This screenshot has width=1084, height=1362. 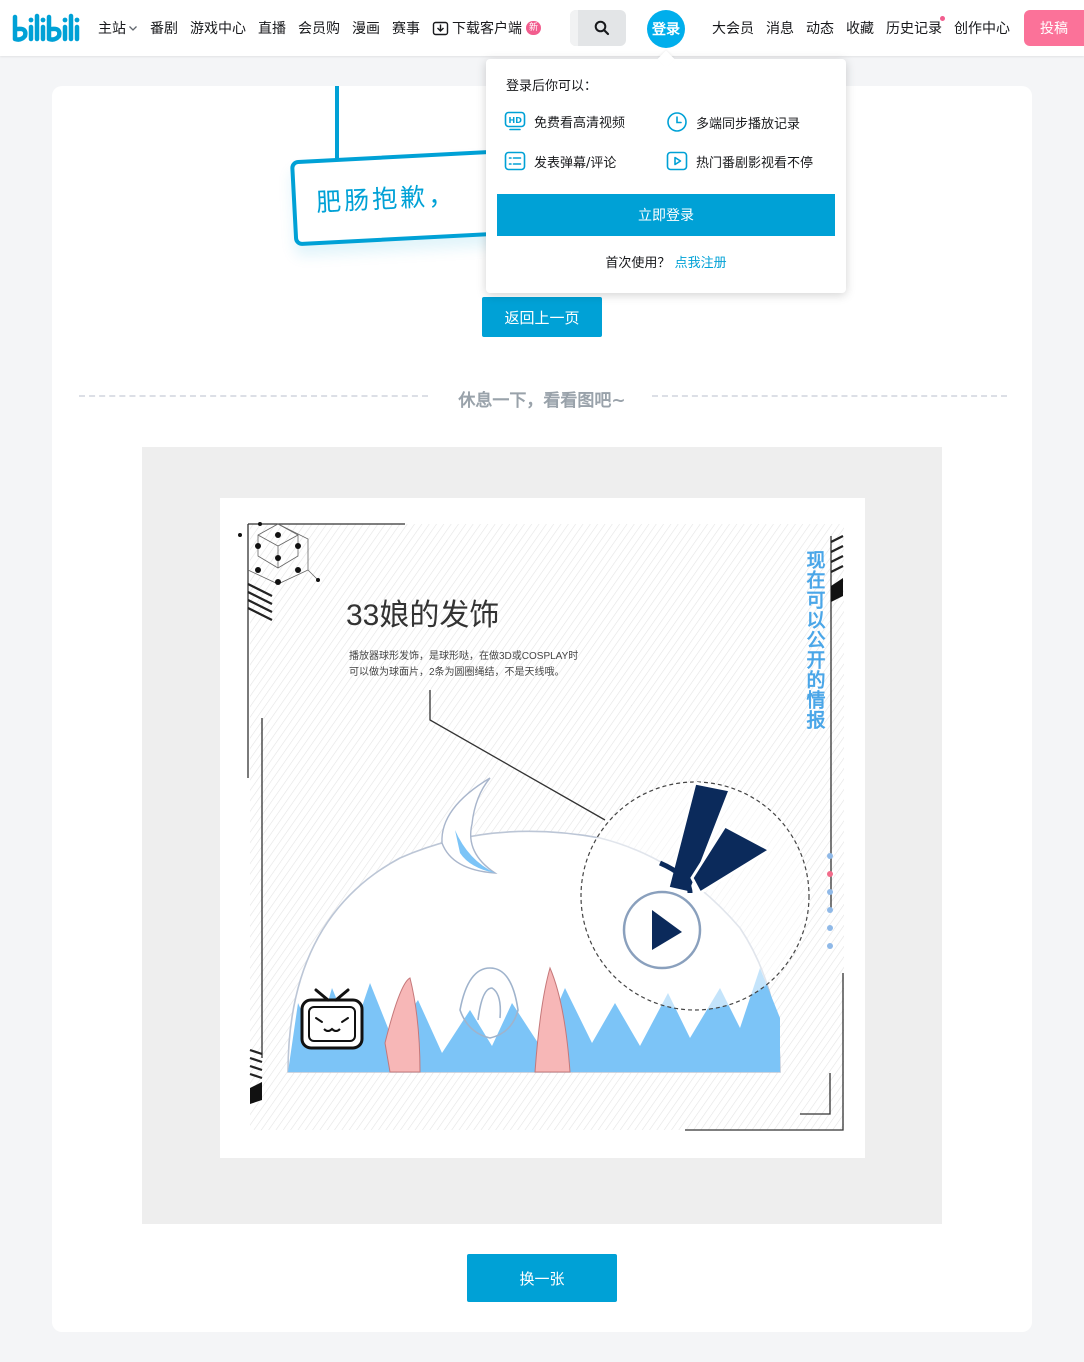 What do you see at coordinates (982, 28) in the screenshot?
I see `nav-creator-center: 创作中心` at bounding box center [982, 28].